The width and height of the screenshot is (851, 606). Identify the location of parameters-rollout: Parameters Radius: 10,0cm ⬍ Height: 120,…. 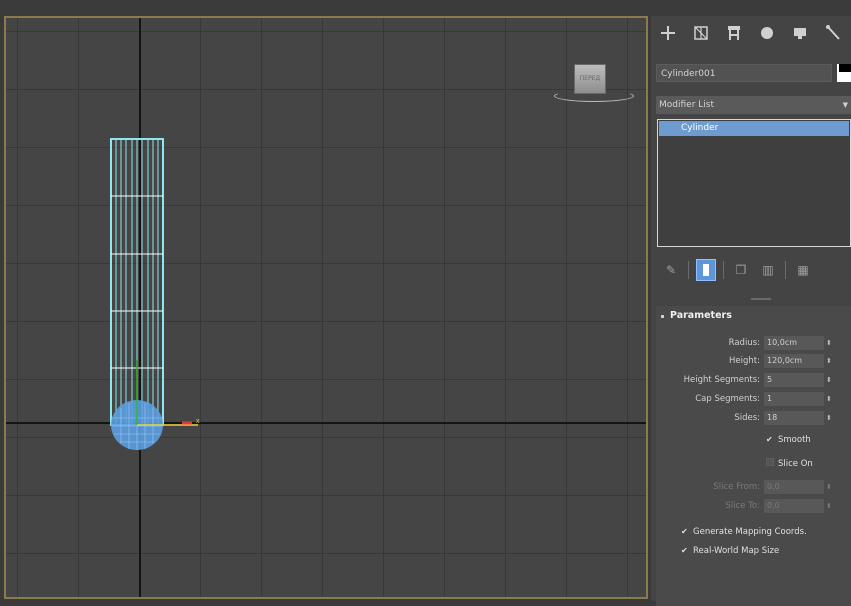
(753, 456).